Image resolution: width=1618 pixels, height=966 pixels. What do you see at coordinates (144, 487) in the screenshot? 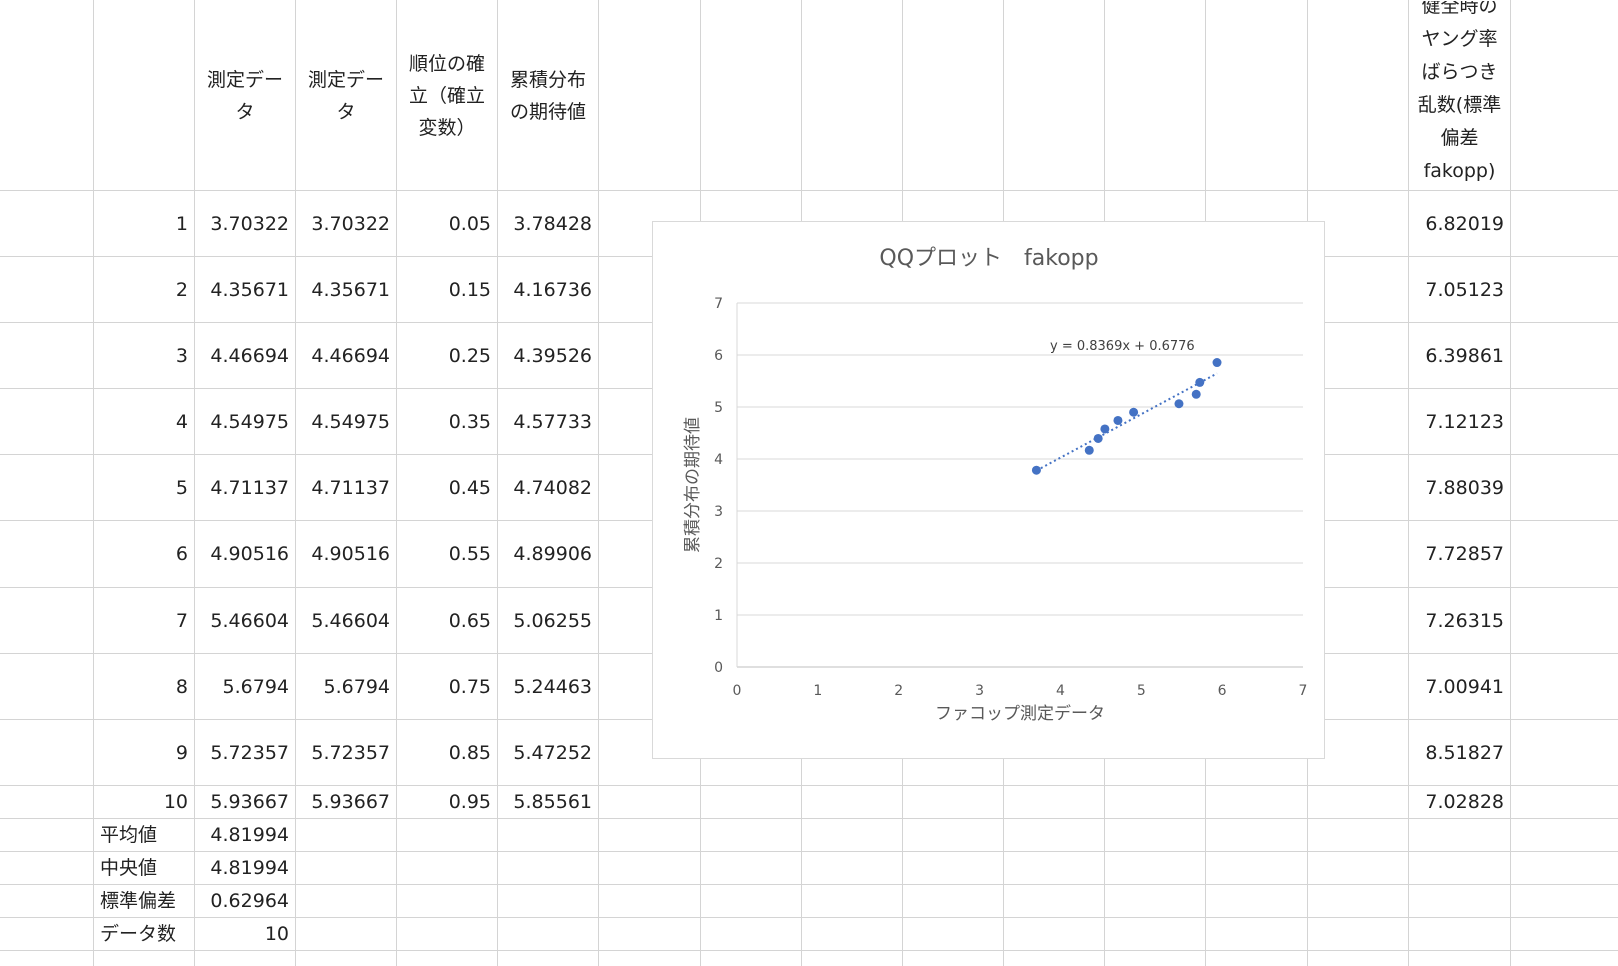
I see `row-index-cell: 5` at bounding box center [144, 487].